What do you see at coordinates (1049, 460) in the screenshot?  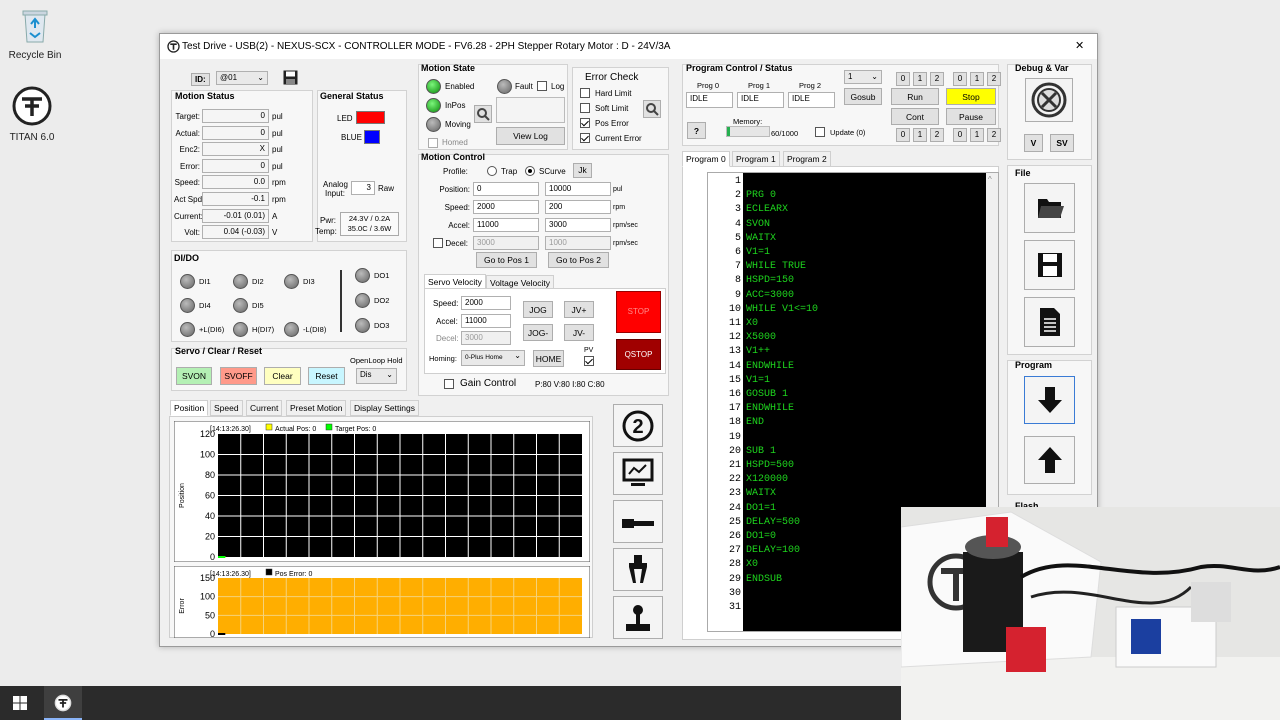 I see `upload-program-button` at bounding box center [1049, 460].